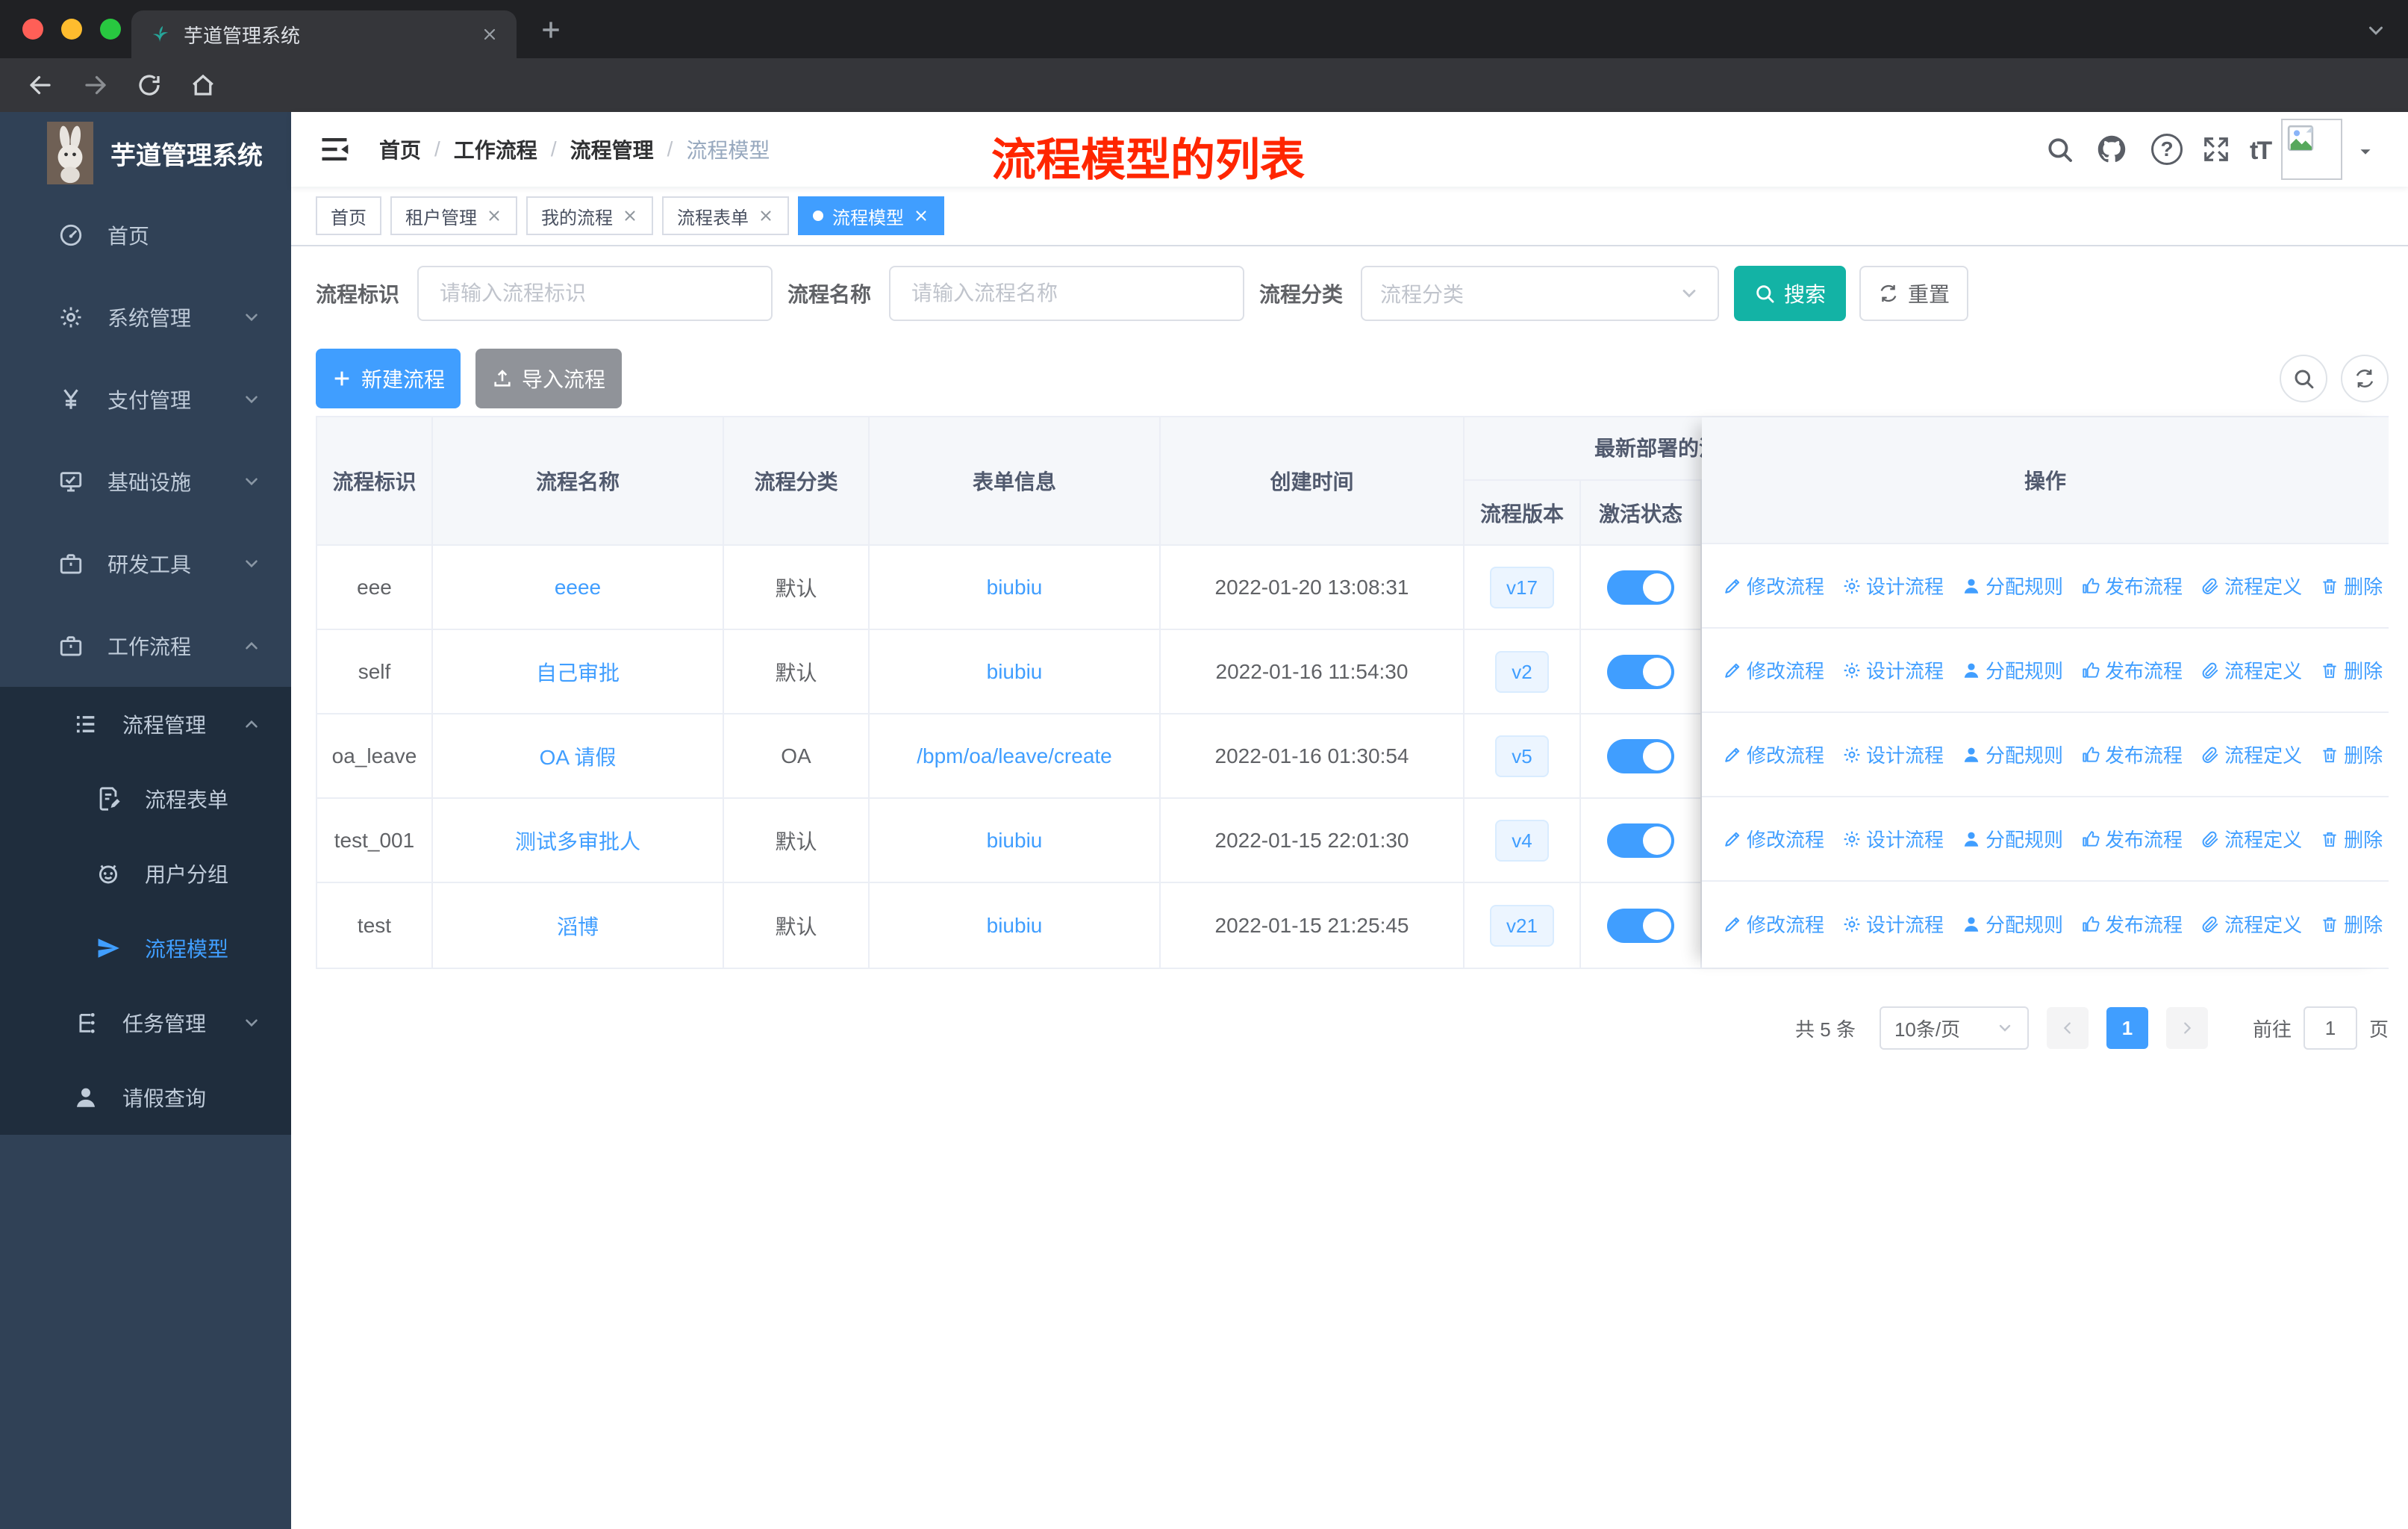 The image size is (2408, 1529). What do you see at coordinates (149, 85) in the screenshot?
I see `reload-icon` at bounding box center [149, 85].